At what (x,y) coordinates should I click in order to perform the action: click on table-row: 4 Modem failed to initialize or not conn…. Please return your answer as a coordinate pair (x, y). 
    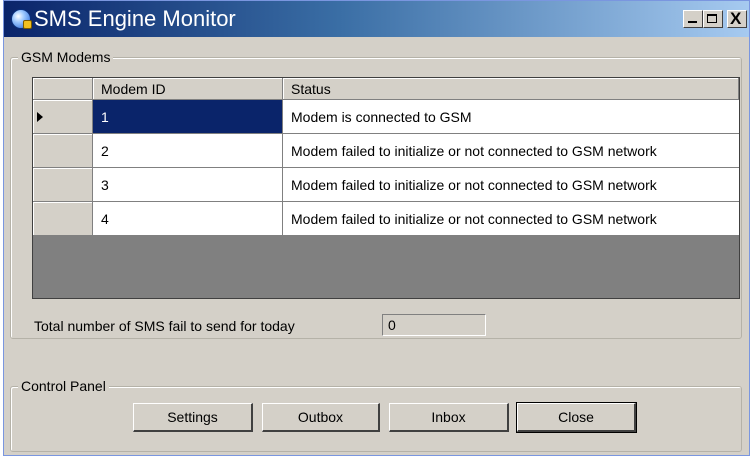
    Looking at the image, I should click on (386, 219).